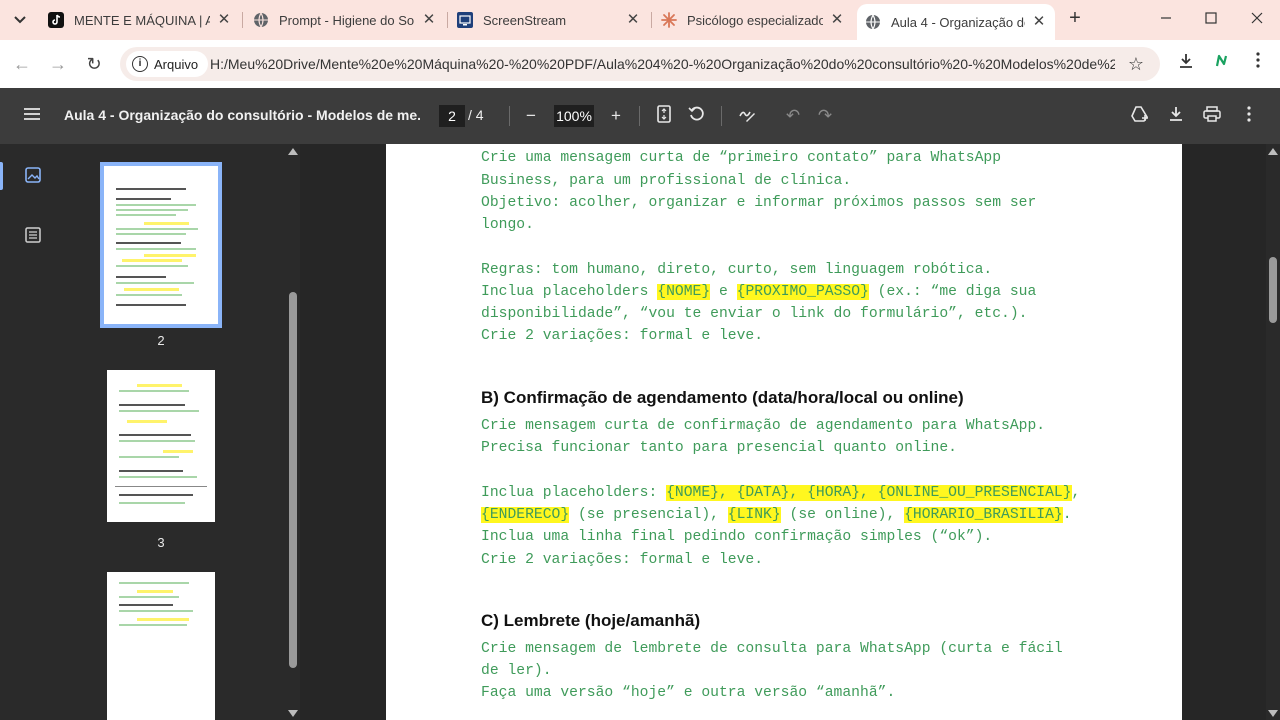 This screenshot has height=720, width=1280. Describe the element at coordinates (616, 116) in the screenshot. I see `zoom-in-button: +` at that location.